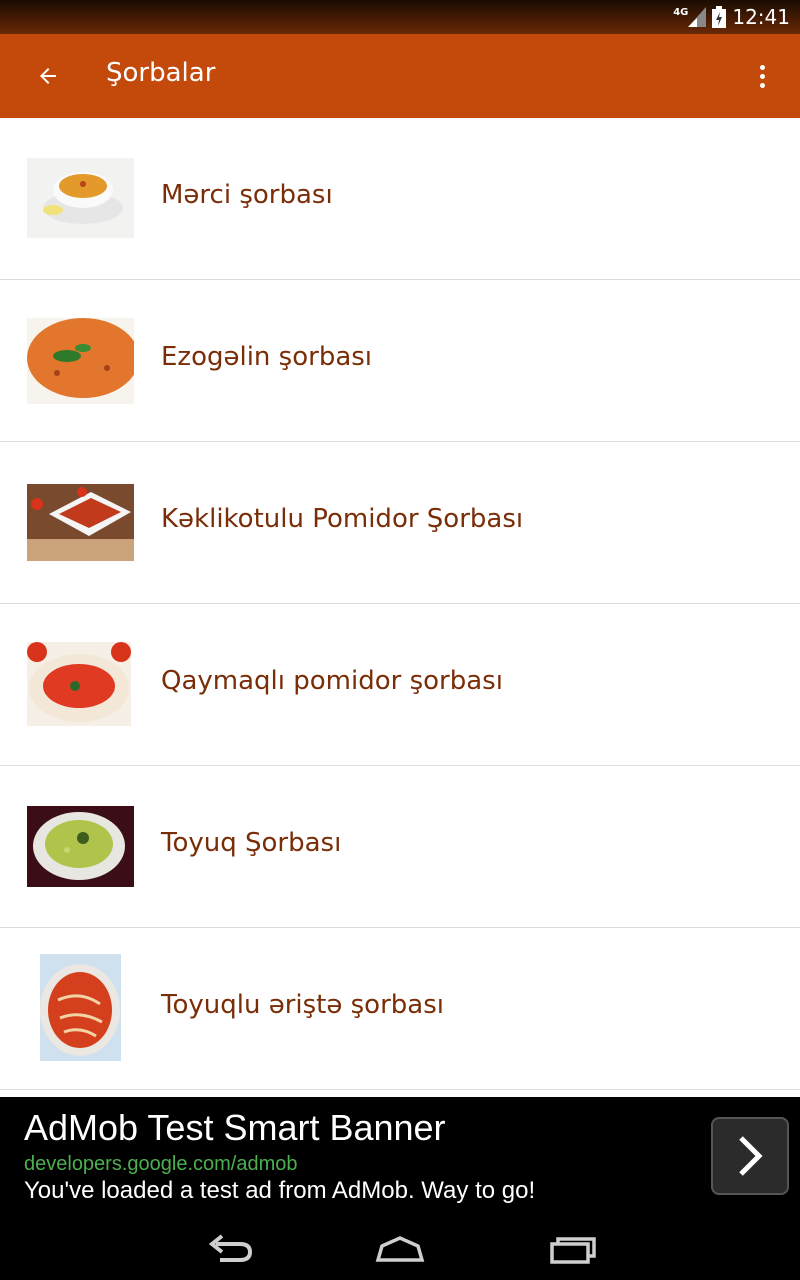 The height and width of the screenshot is (1280, 800). I want to click on item-label: Toyuqlu əriştə şorbası, so click(302, 1005).